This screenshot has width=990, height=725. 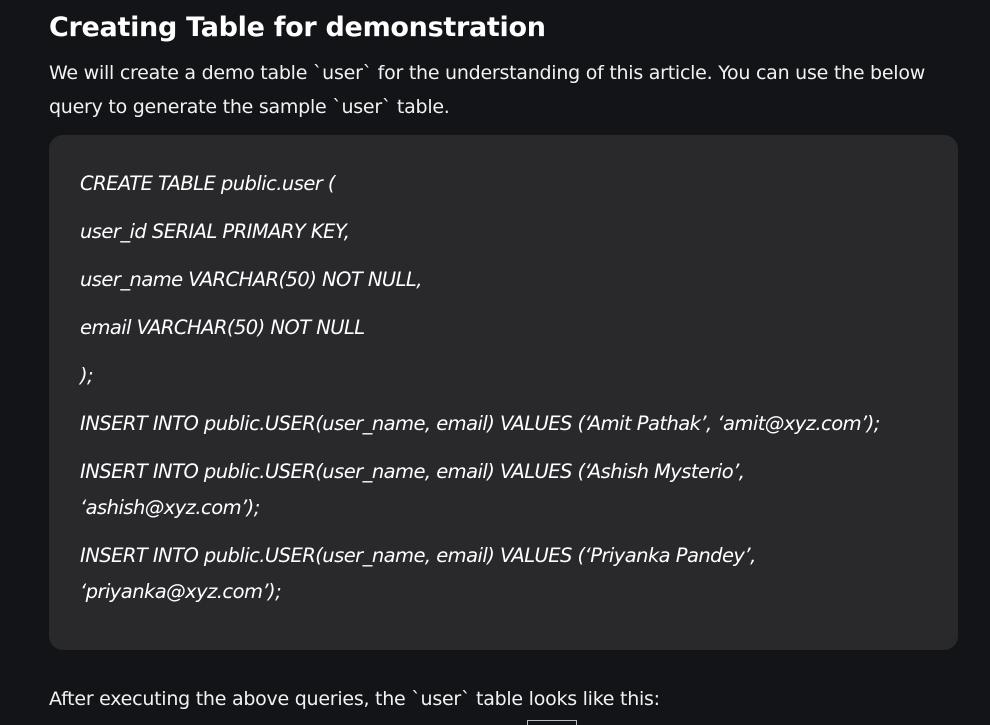 What do you see at coordinates (215, 231) in the screenshot?
I see `code-line-user-id: user_id SERIAL PRIMARY KEY,` at bounding box center [215, 231].